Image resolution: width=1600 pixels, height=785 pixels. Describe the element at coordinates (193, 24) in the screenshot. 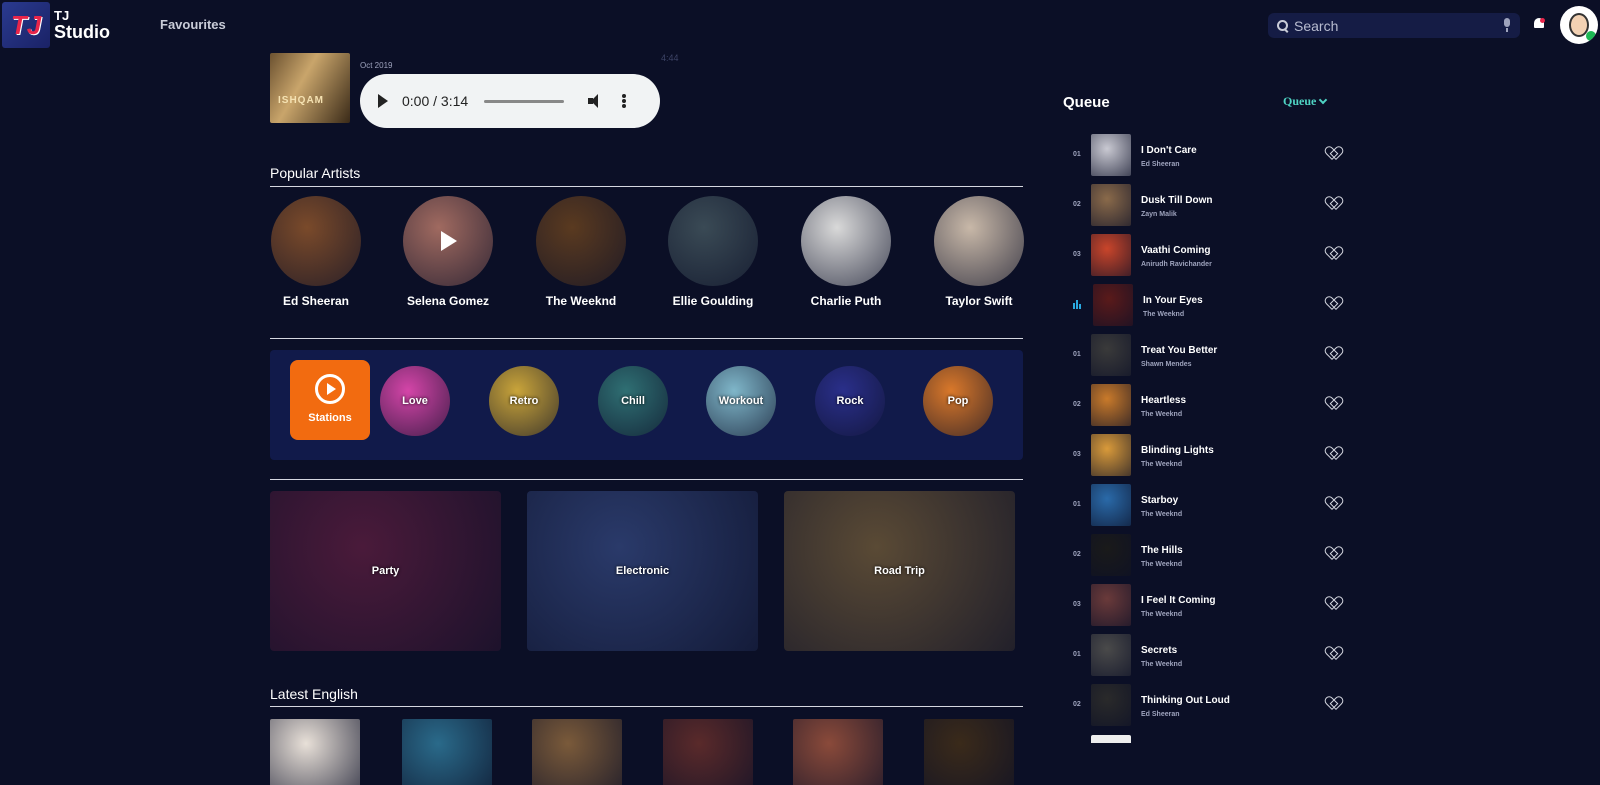

I see `nav-favourites-link: Favourites` at that location.